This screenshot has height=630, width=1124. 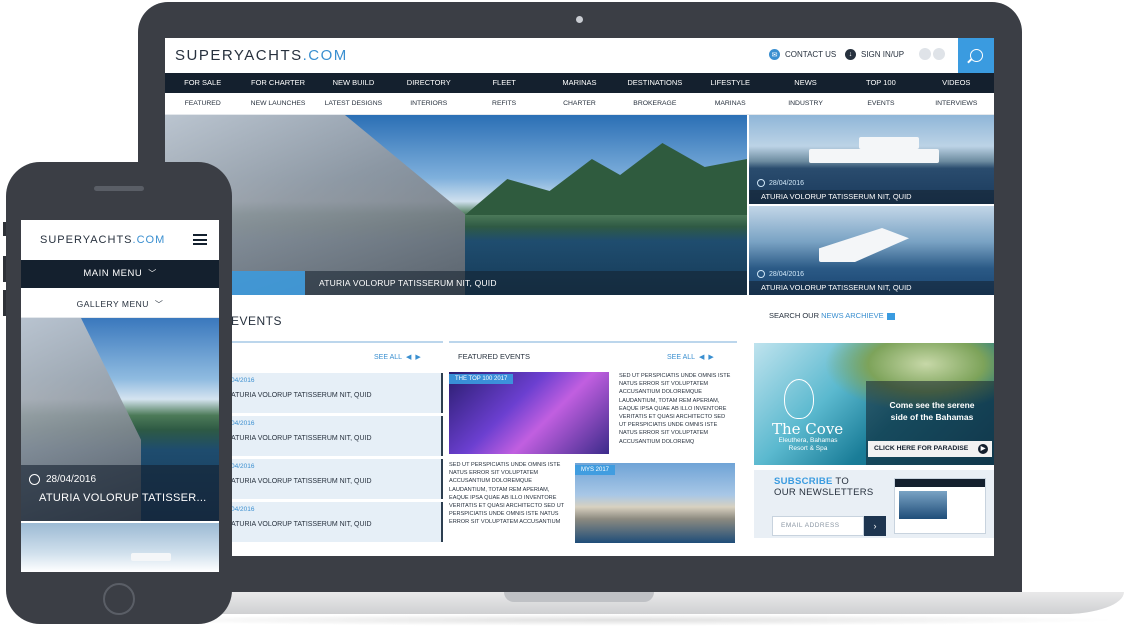 What do you see at coordinates (261, 55) in the screenshot?
I see `site-logo: SUPERYACHTS.COM` at bounding box center [261, 55].